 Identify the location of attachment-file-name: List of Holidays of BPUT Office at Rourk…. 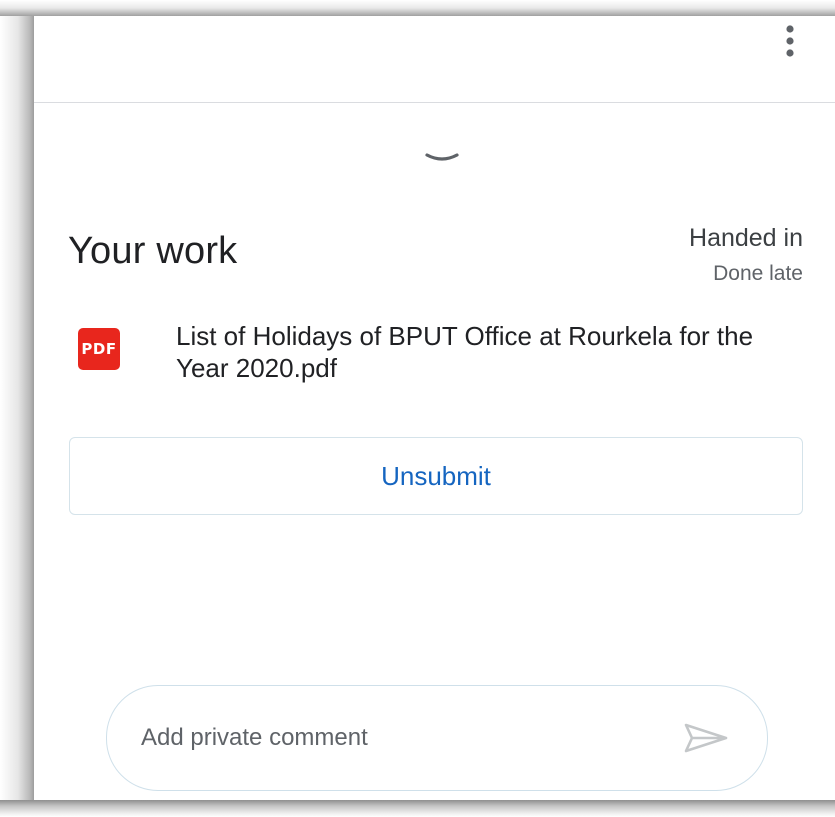
(465, 352).